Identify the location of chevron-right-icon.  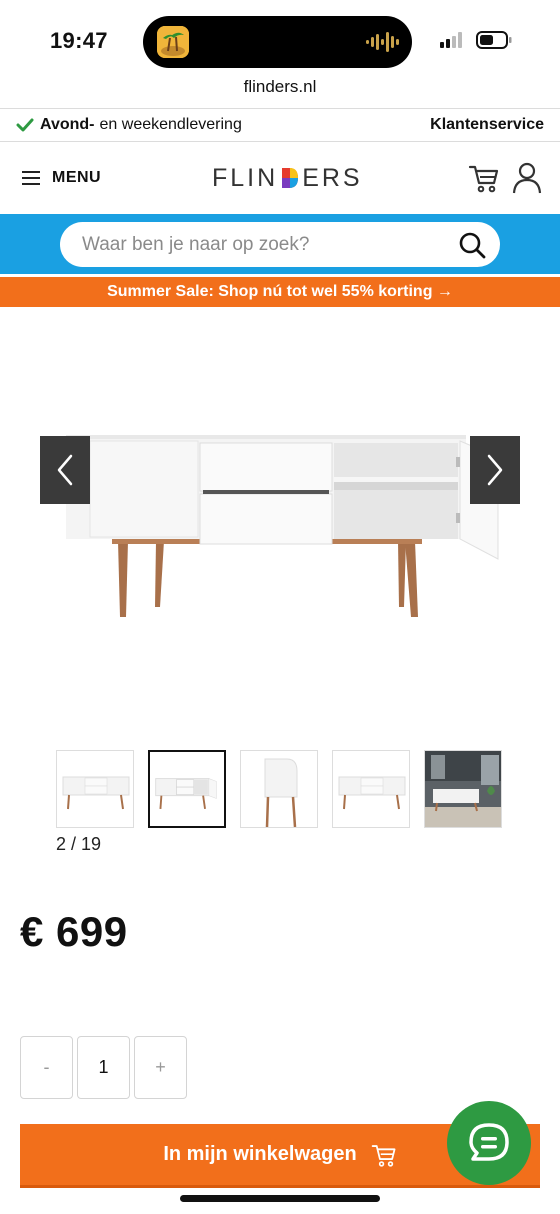
(495, 470).